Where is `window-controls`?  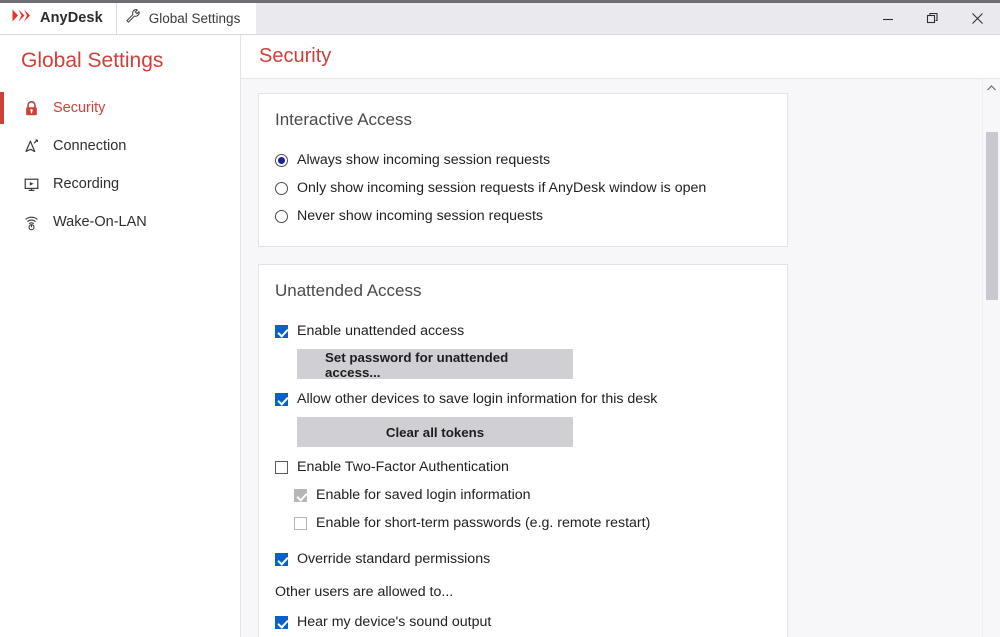
window-controls is located at coordinates (932, 17).